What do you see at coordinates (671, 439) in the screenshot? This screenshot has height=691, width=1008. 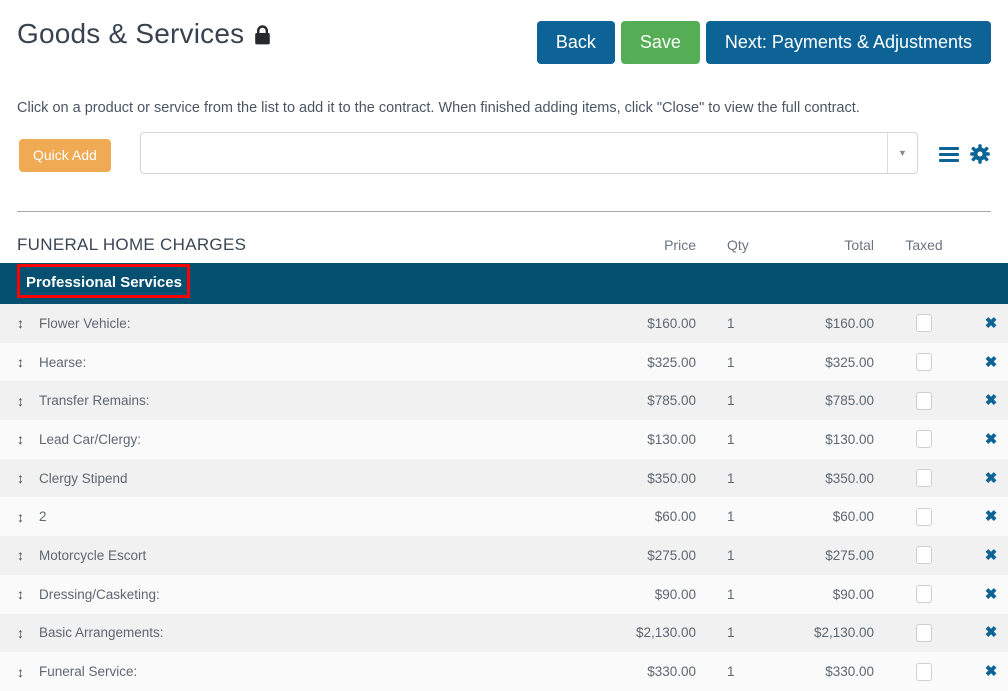 I see `item-price: $130.00` at bounding box center [671, 439].